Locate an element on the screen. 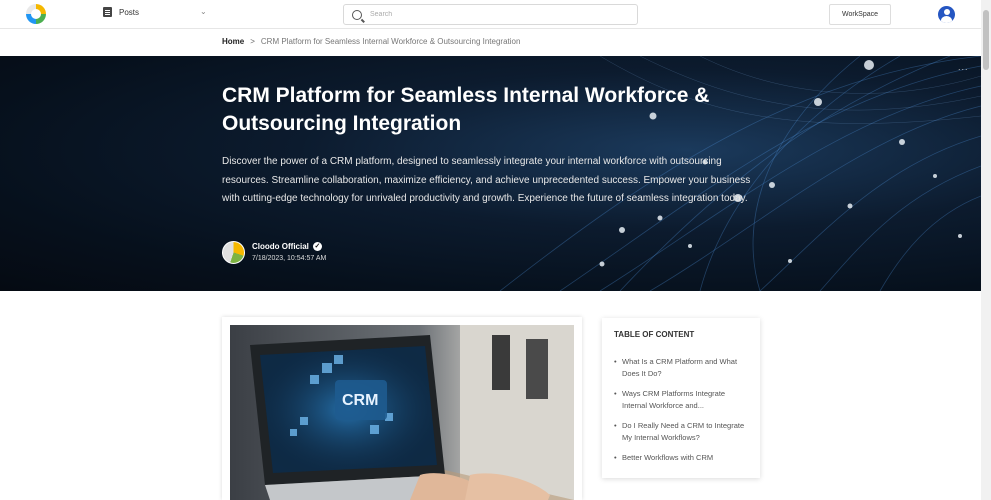 The width and height of the screenshot is (991, 500). article-image-card: CRM is located at coordinates (402, 408).